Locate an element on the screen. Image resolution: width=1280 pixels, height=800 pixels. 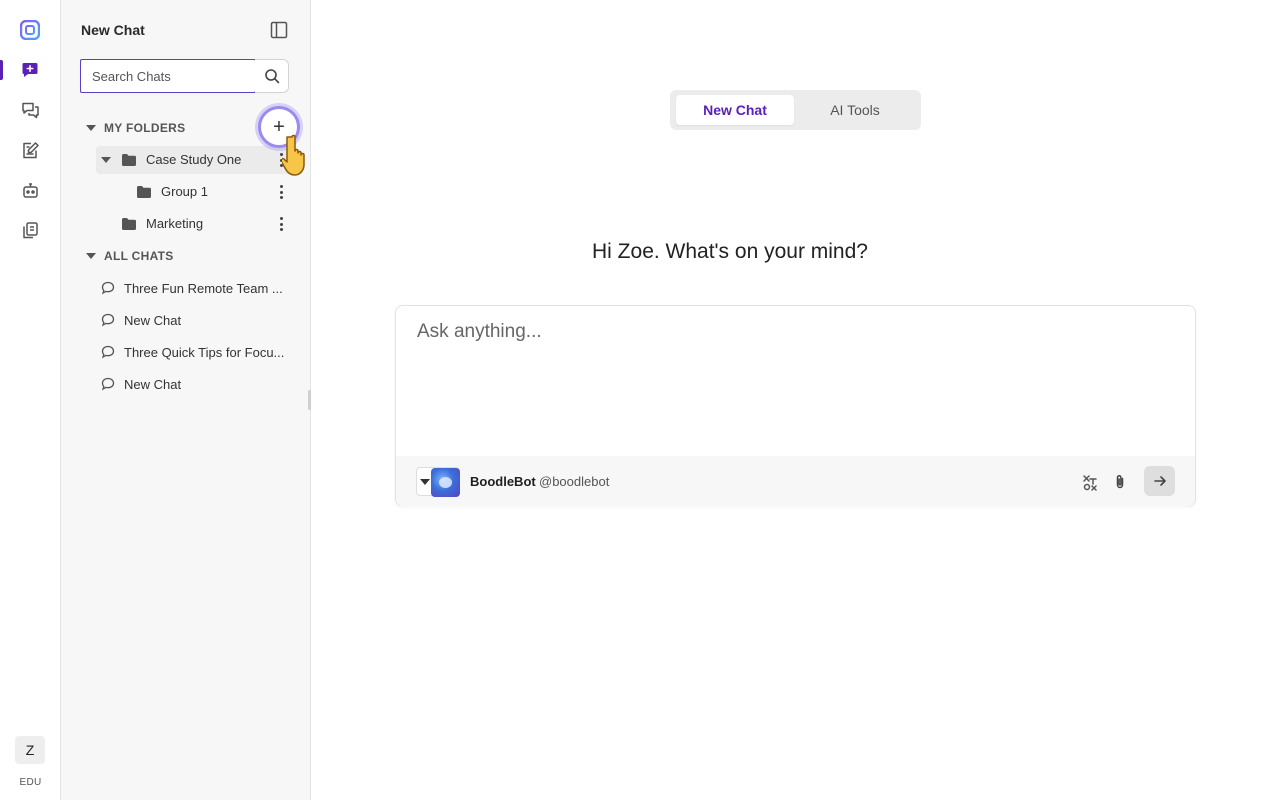
tab-new-chat: New Chat is located at coordinates (735, 110).